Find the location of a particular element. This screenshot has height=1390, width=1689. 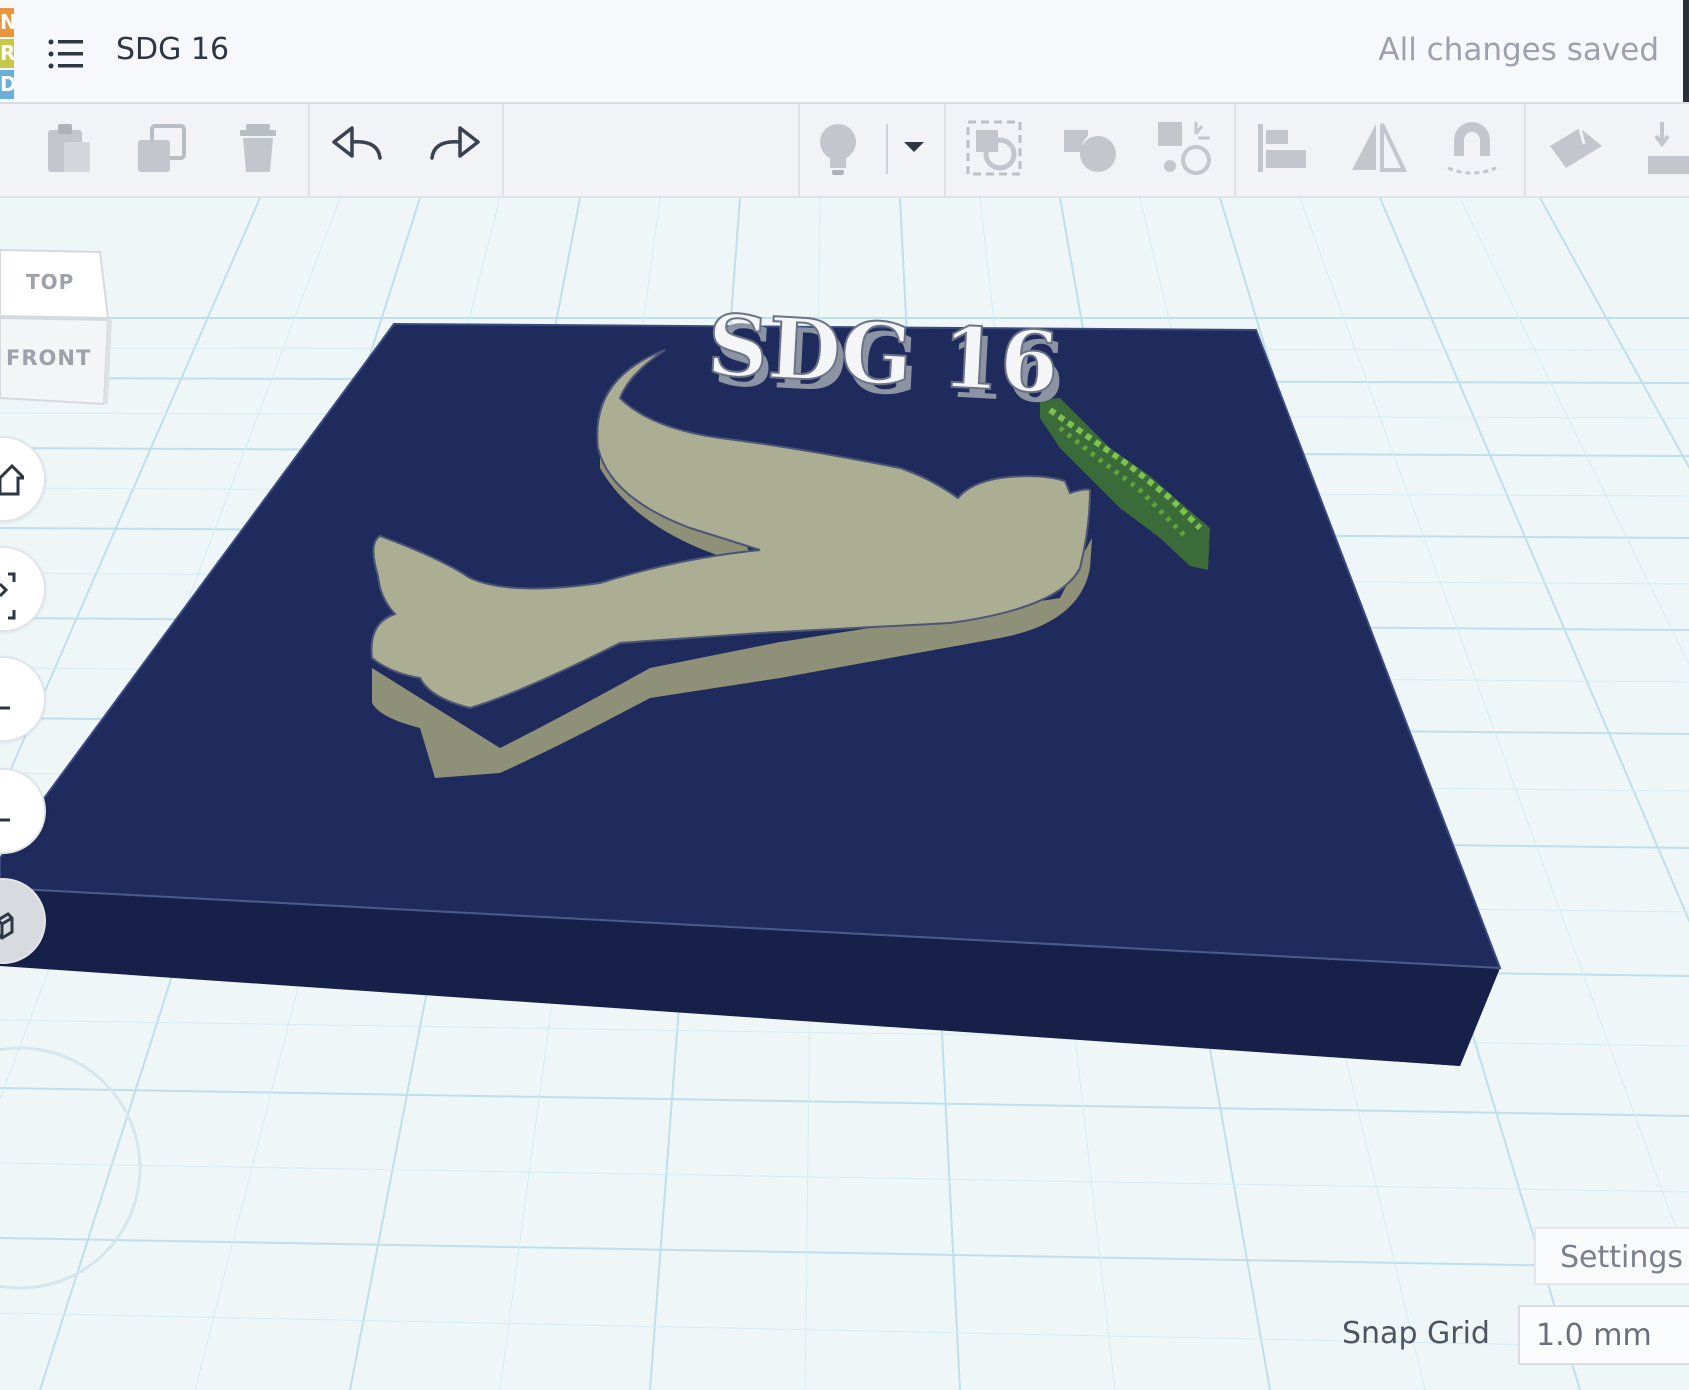

duplicate-icon is located at coordinates (162, 148).